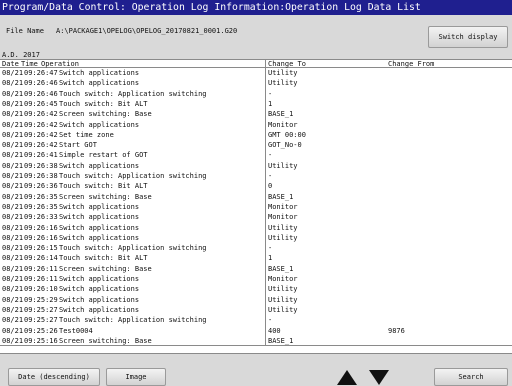 This screenshot has width=512, height=386. What do you see at coordinates (256, 186) in the screenshot?
I see `log-row: 08/21 09:26:36 Touch switch: Bit ALT 0` at bounding box center [256, 186].